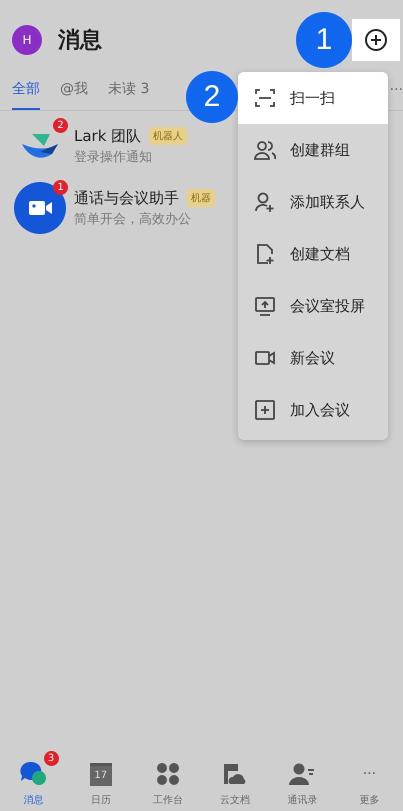  Describe the element at coordinates (168, 136) in the screenshot. I see `bot-tag: 机器人` at that location.